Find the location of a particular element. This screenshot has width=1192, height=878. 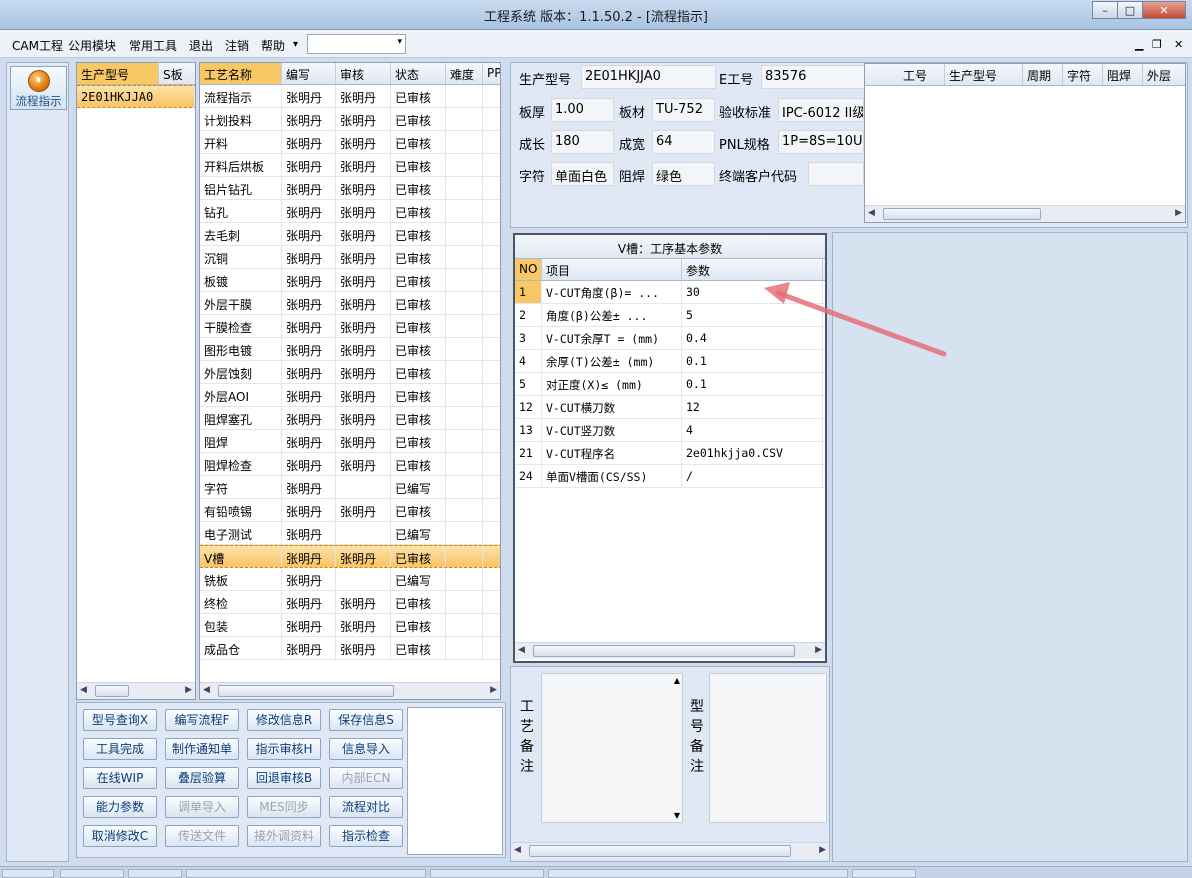

side-hscroll: ◀ ▶ is located at coordinates (1025, 213).